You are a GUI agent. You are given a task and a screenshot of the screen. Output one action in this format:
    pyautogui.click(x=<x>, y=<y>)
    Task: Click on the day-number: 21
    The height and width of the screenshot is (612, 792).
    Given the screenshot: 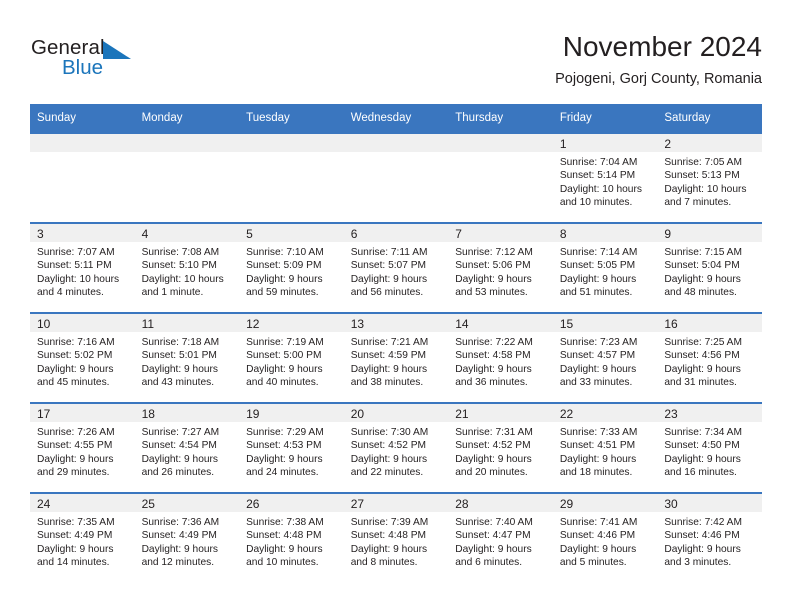 What is the action you would take?
    pyautogui.click(x=500, y=413)
    